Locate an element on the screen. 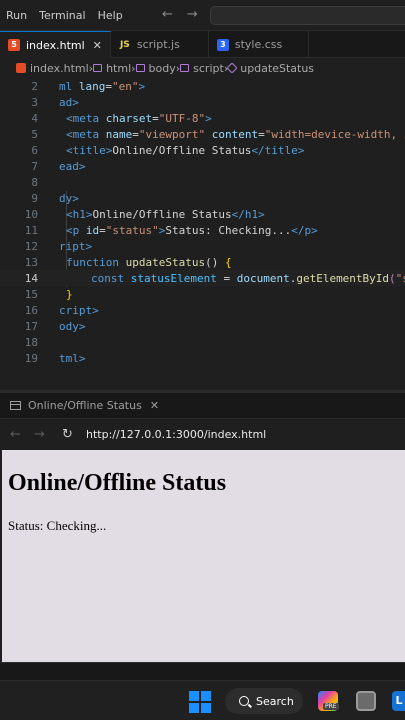  line-number: 18 is located at coordinates (31, 342).